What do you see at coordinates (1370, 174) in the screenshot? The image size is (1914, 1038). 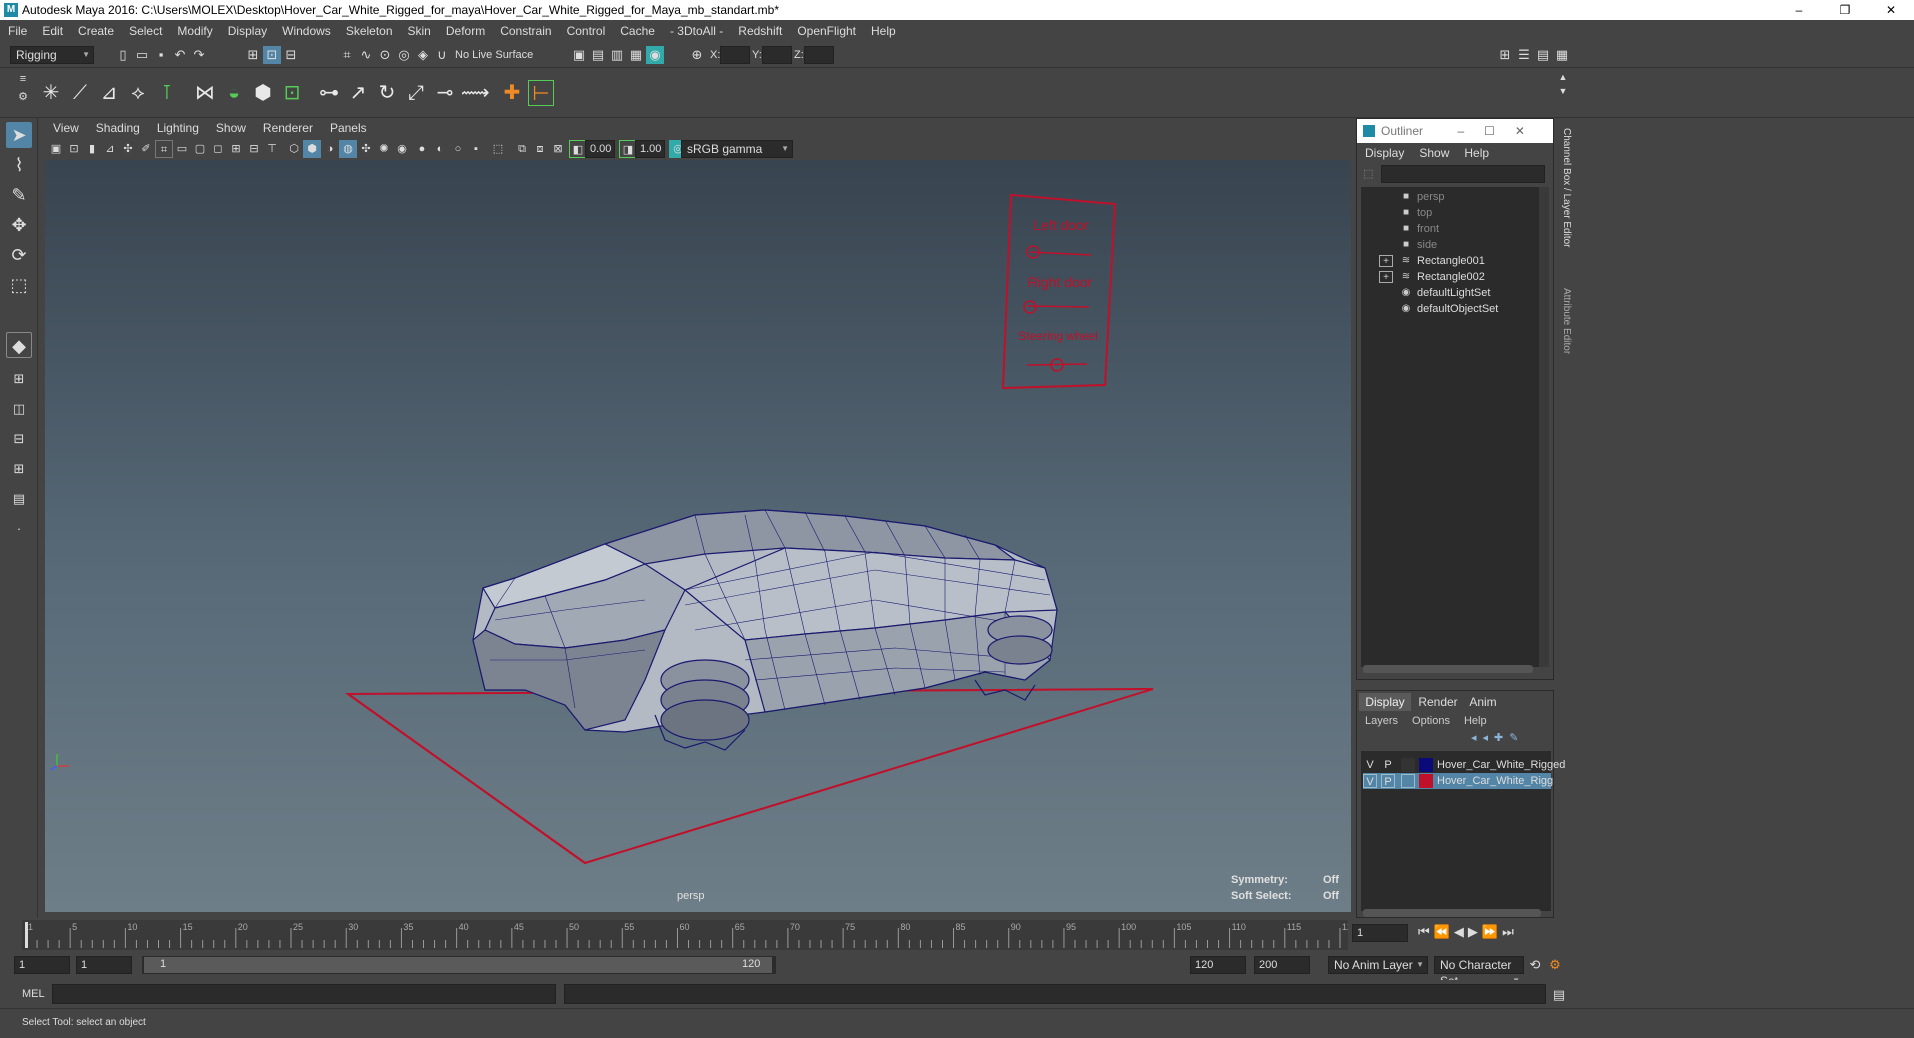 I see `outliner-filter-icon: ⬚` at bounding box center [1370, 174].